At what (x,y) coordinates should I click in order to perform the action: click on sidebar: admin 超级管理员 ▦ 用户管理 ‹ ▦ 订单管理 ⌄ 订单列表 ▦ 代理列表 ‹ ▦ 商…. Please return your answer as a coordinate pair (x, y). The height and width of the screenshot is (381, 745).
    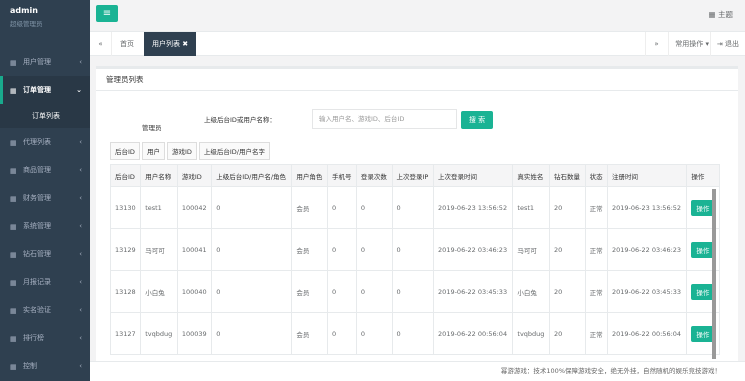
    Looking at the image, I should click on (45, 190).